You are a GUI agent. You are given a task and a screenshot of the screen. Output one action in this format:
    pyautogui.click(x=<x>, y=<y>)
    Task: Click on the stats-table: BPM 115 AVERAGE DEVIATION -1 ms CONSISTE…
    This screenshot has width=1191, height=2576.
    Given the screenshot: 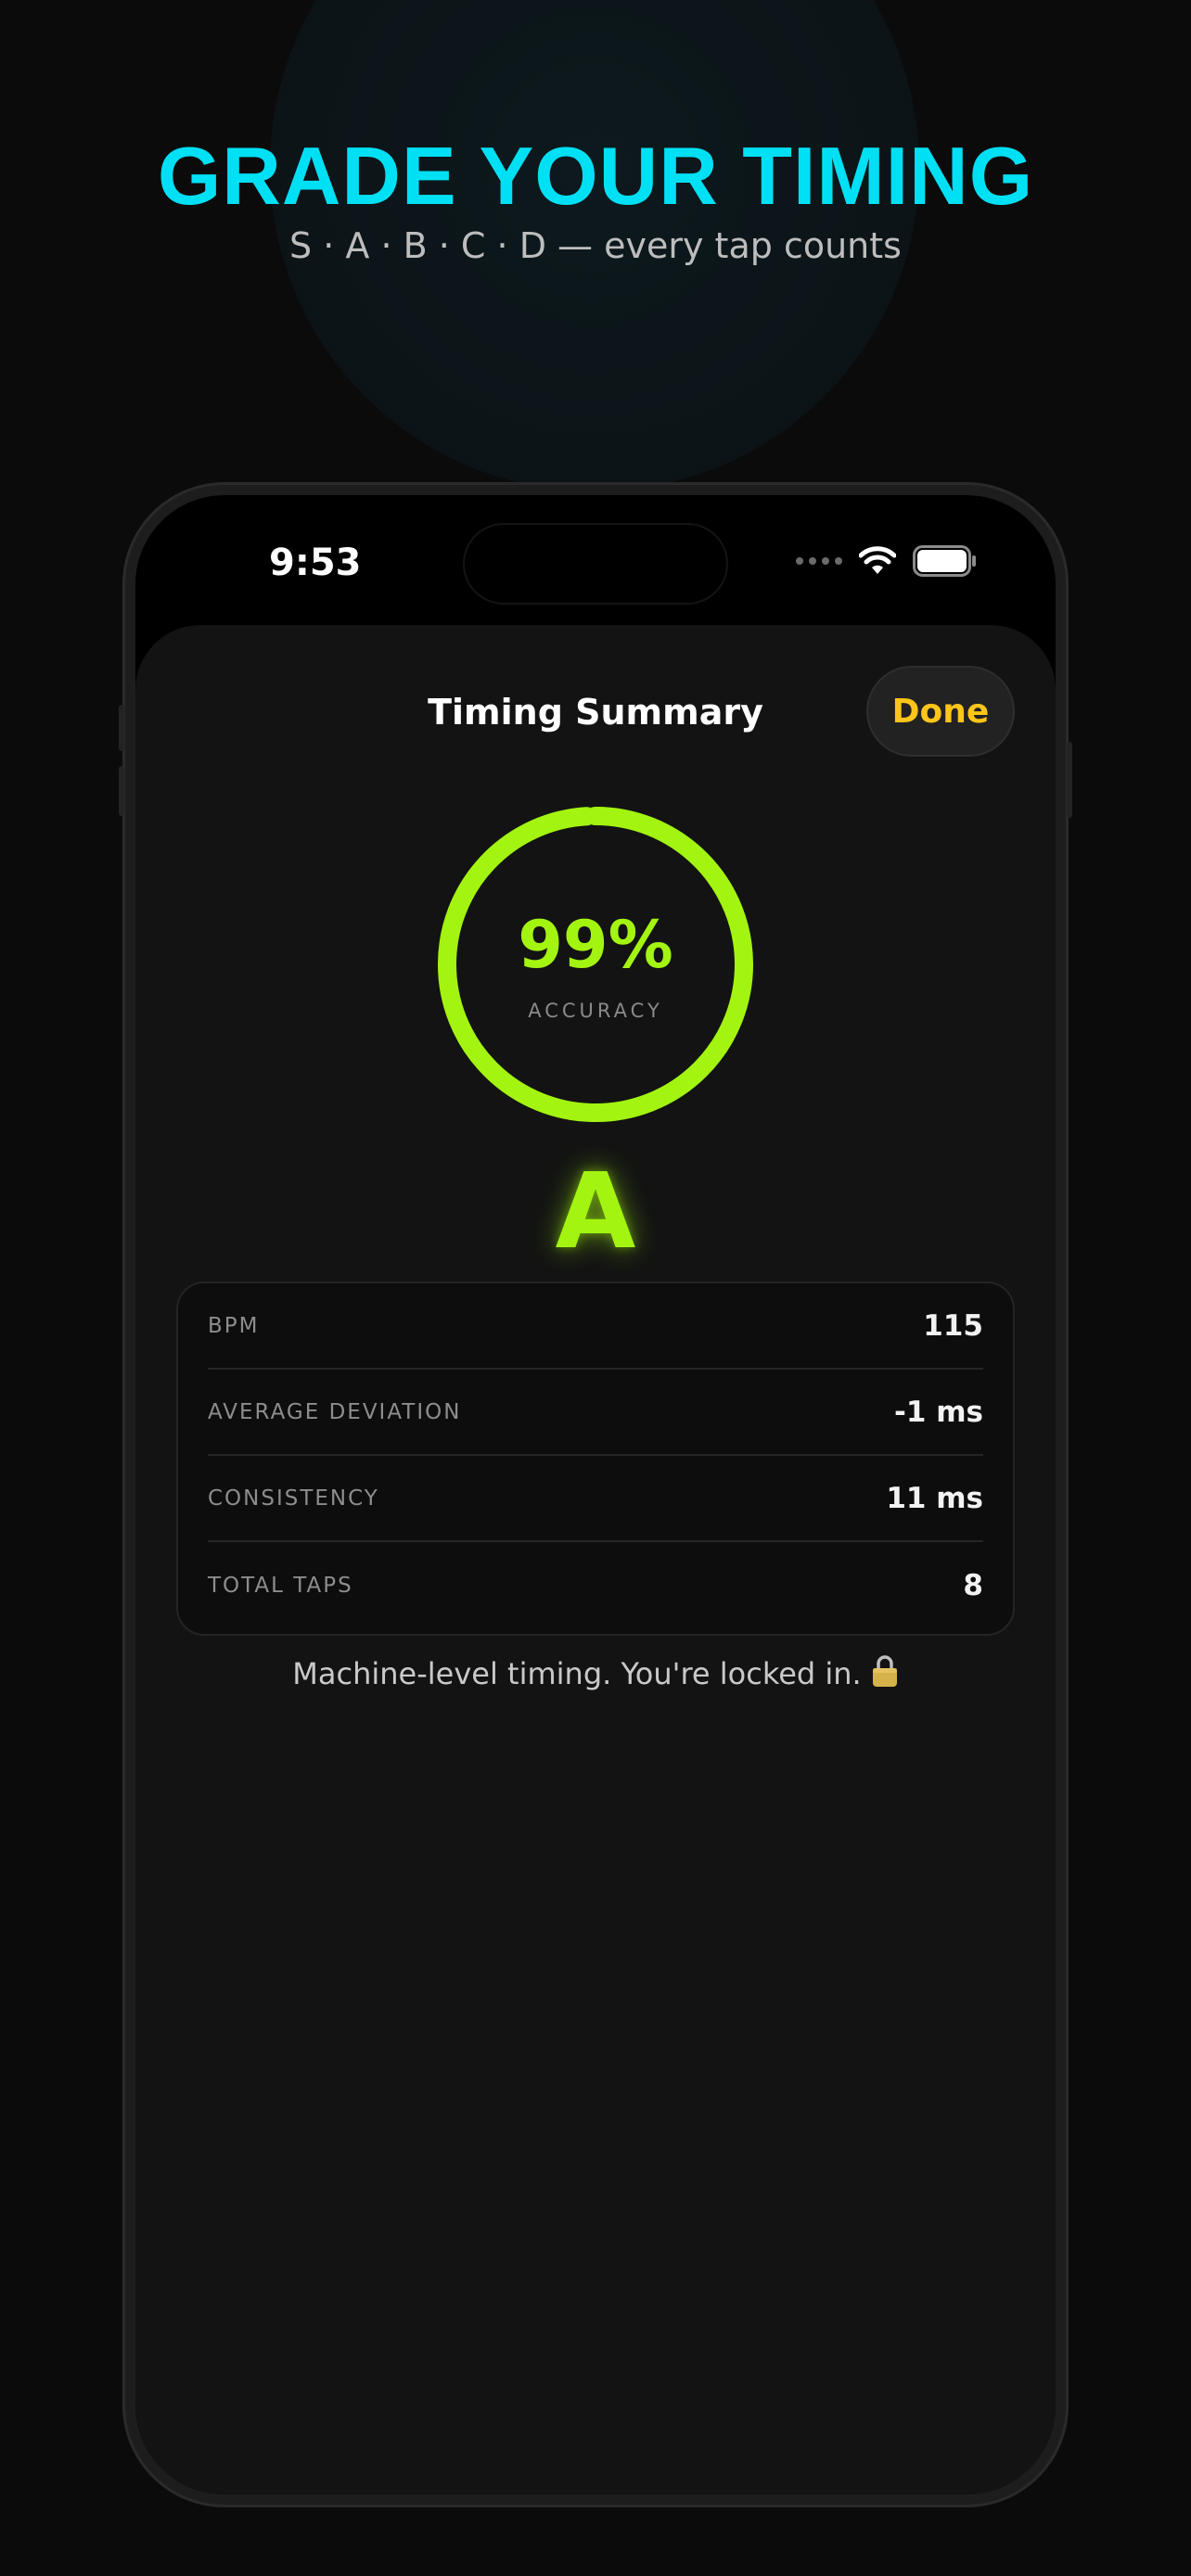 What is the action you would take?
    pyautogui.click(x=595, y=1459)
    